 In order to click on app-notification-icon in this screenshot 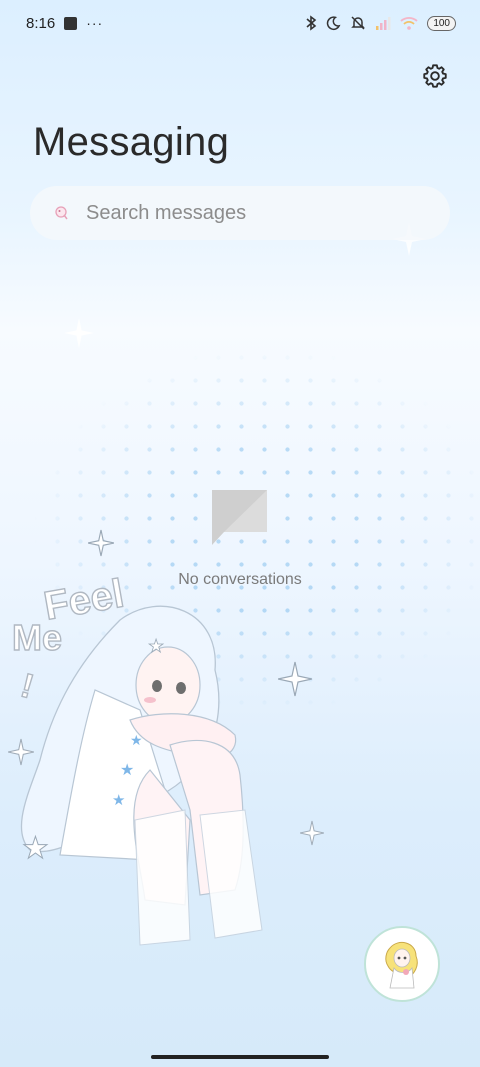, I will do `click(71, 23)`.